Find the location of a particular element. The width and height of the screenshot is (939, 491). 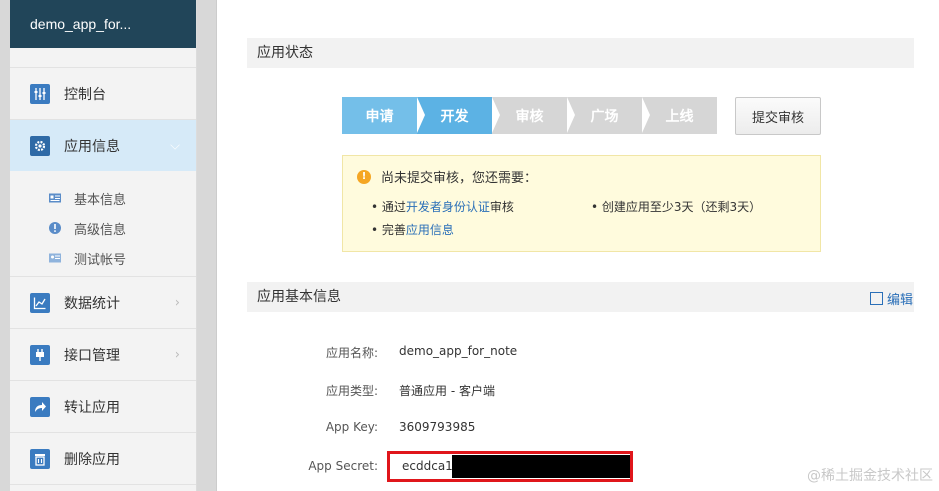

app-key-value: 3609793985 is located at coordinates (437, 427).